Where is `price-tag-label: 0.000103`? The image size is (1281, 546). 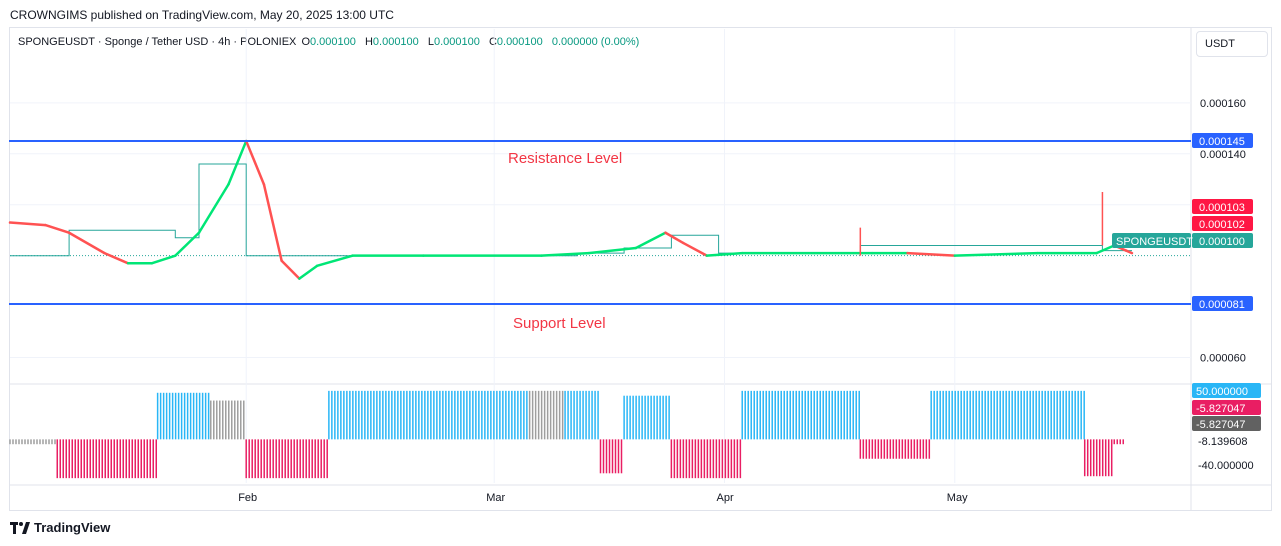
price-tag-label: 0.000103 is located at coordinates (1222, 208).